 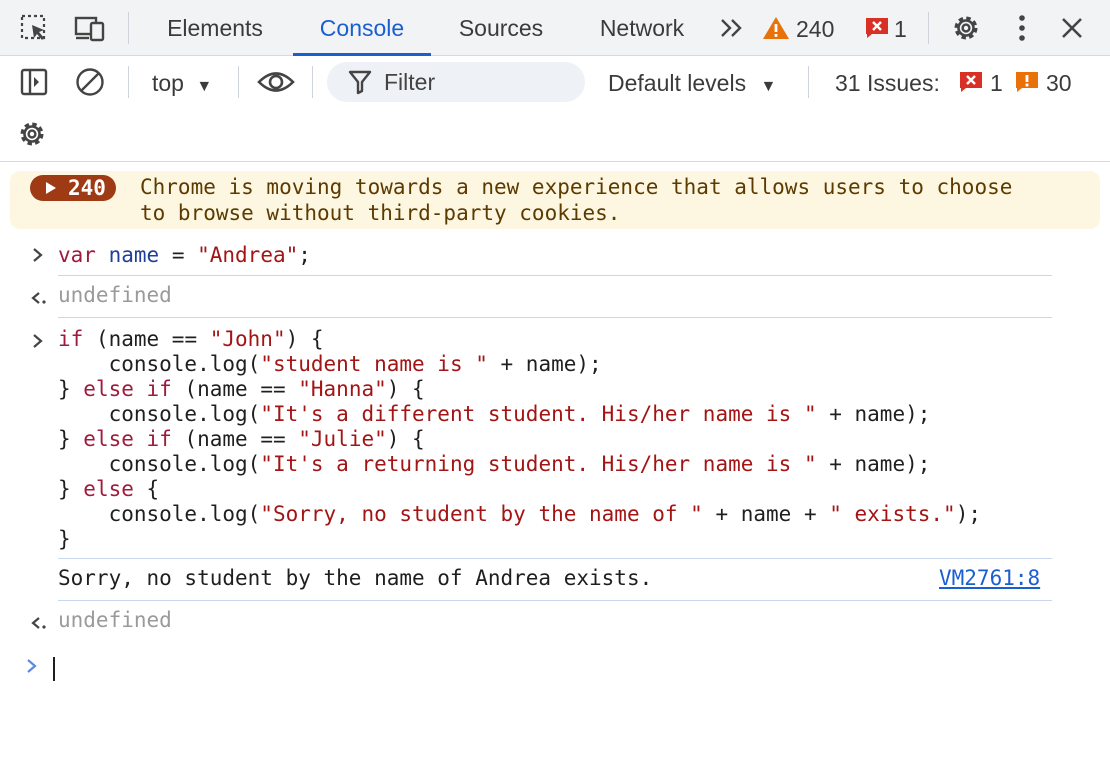 I want to click on code-keyword: else, so click(x=108, y=489).